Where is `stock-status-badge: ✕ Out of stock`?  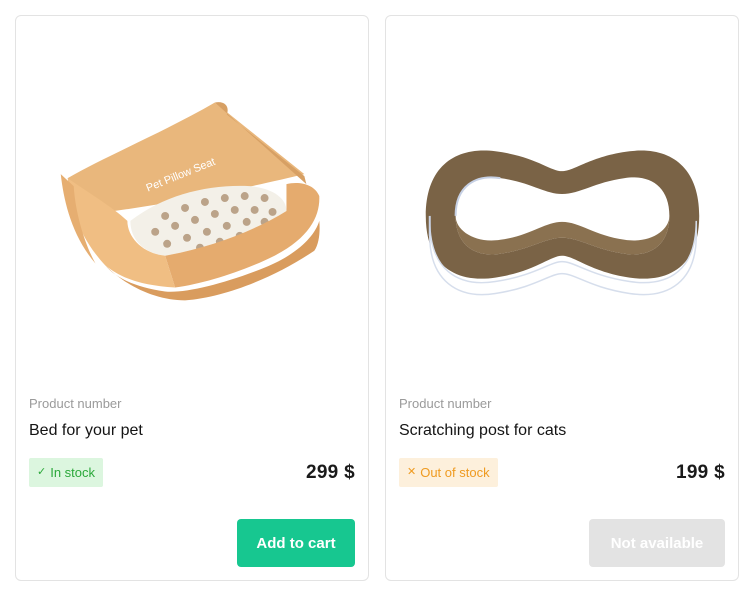
stock-status-badge: ✕ Out of stock is located at coordinates (448, 472).